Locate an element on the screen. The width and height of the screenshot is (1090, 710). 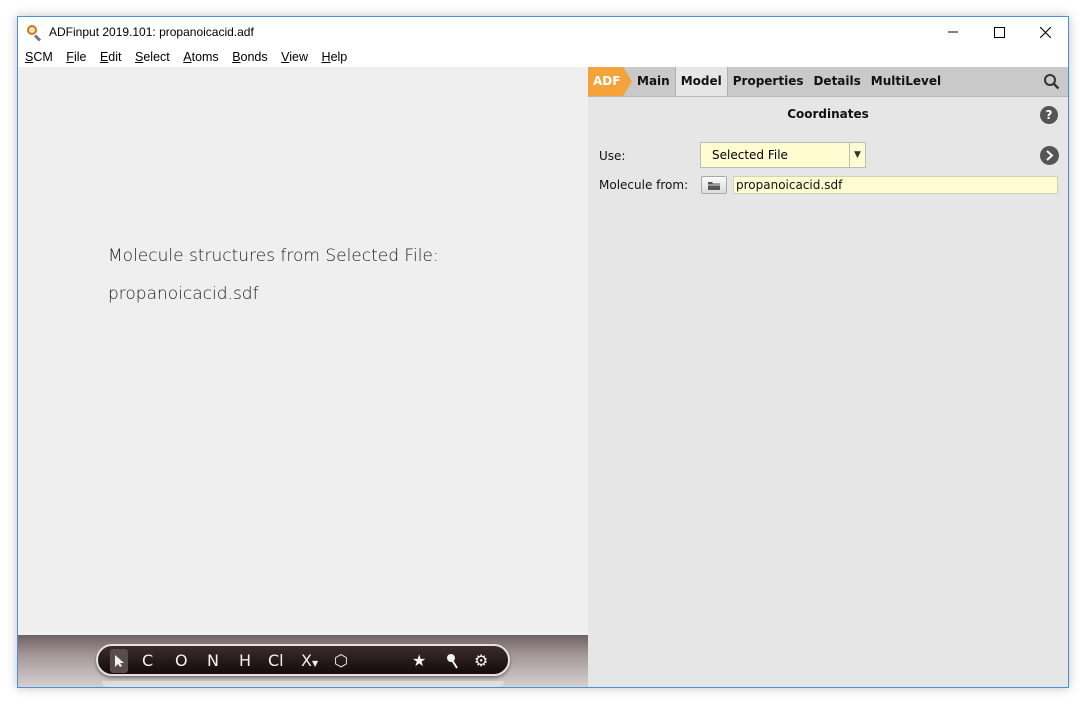
edit-tool is located at coordinates (453, 661).